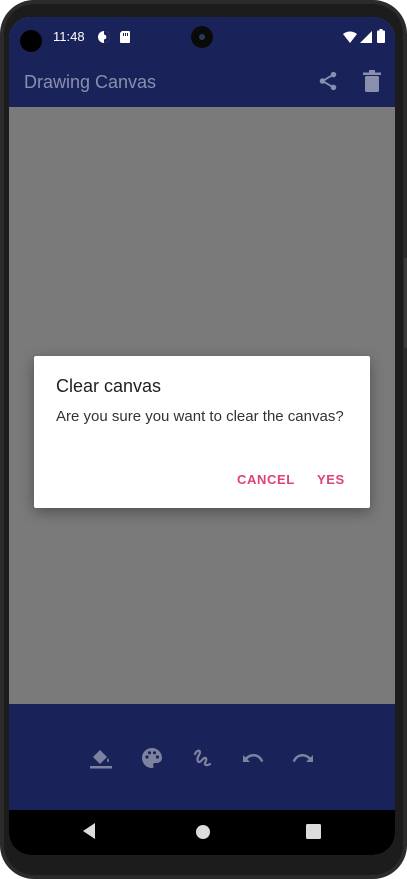  What do you see at coordinates (381, 38) in the screenshot?
I see `battery-icon` at bounding box center [381, 38].